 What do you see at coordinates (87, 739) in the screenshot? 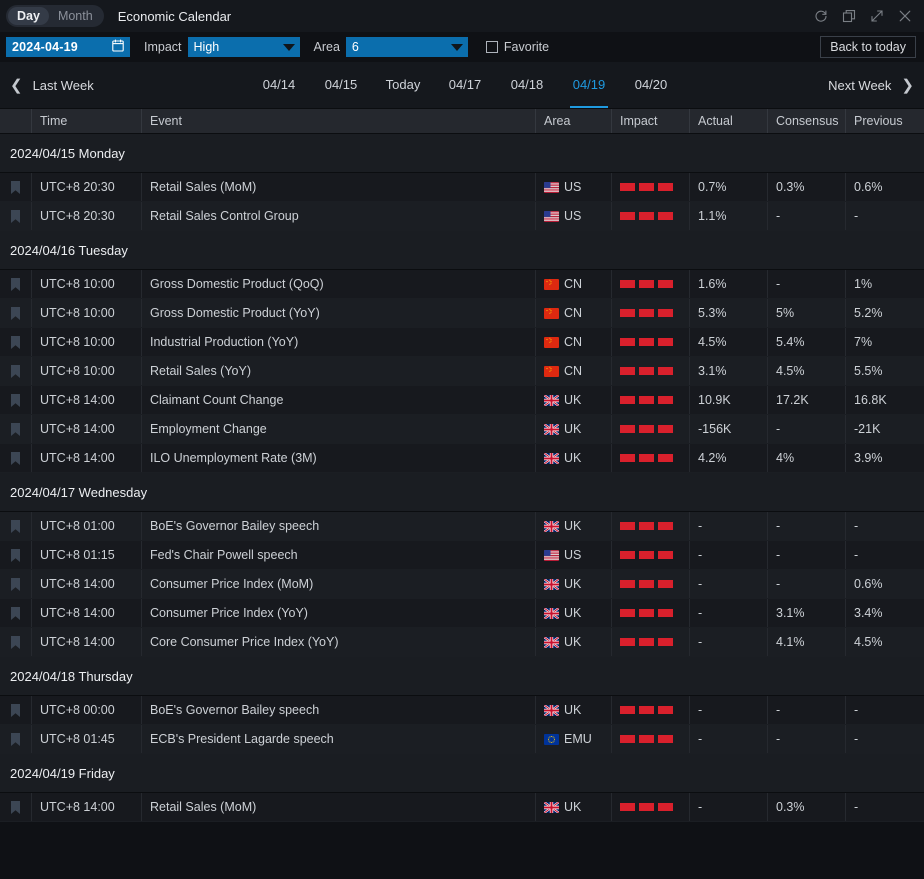
I see `cell-time: UTC+8 01:45` at bounding box center [87, 739].